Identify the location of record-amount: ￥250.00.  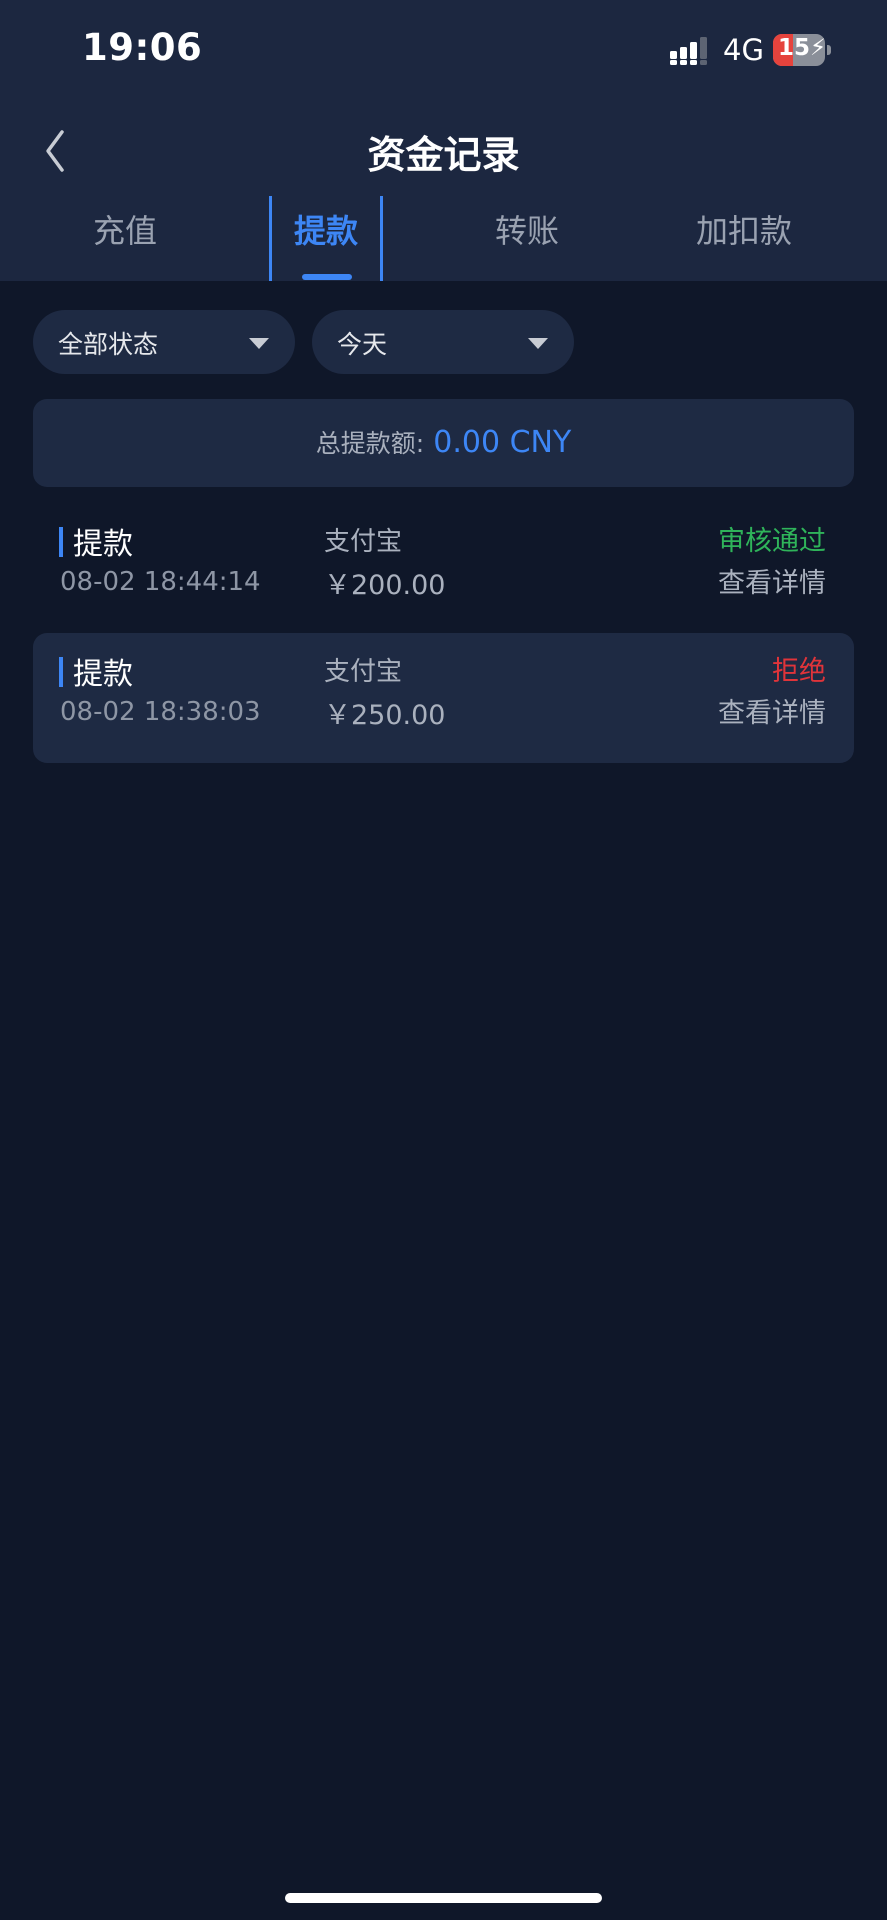
(385, 715).